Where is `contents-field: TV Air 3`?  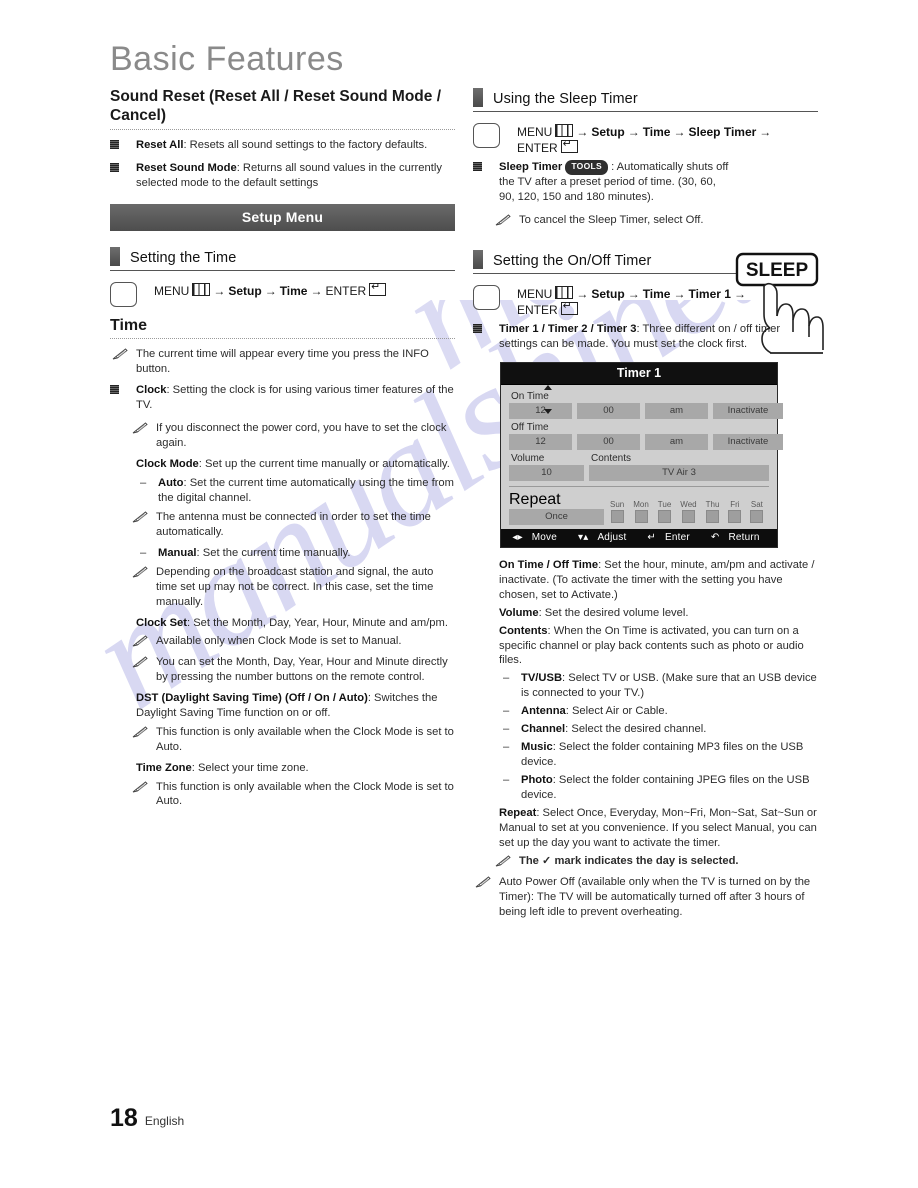
contents-field: TV Air 3 is located at coordinates (679, 473).